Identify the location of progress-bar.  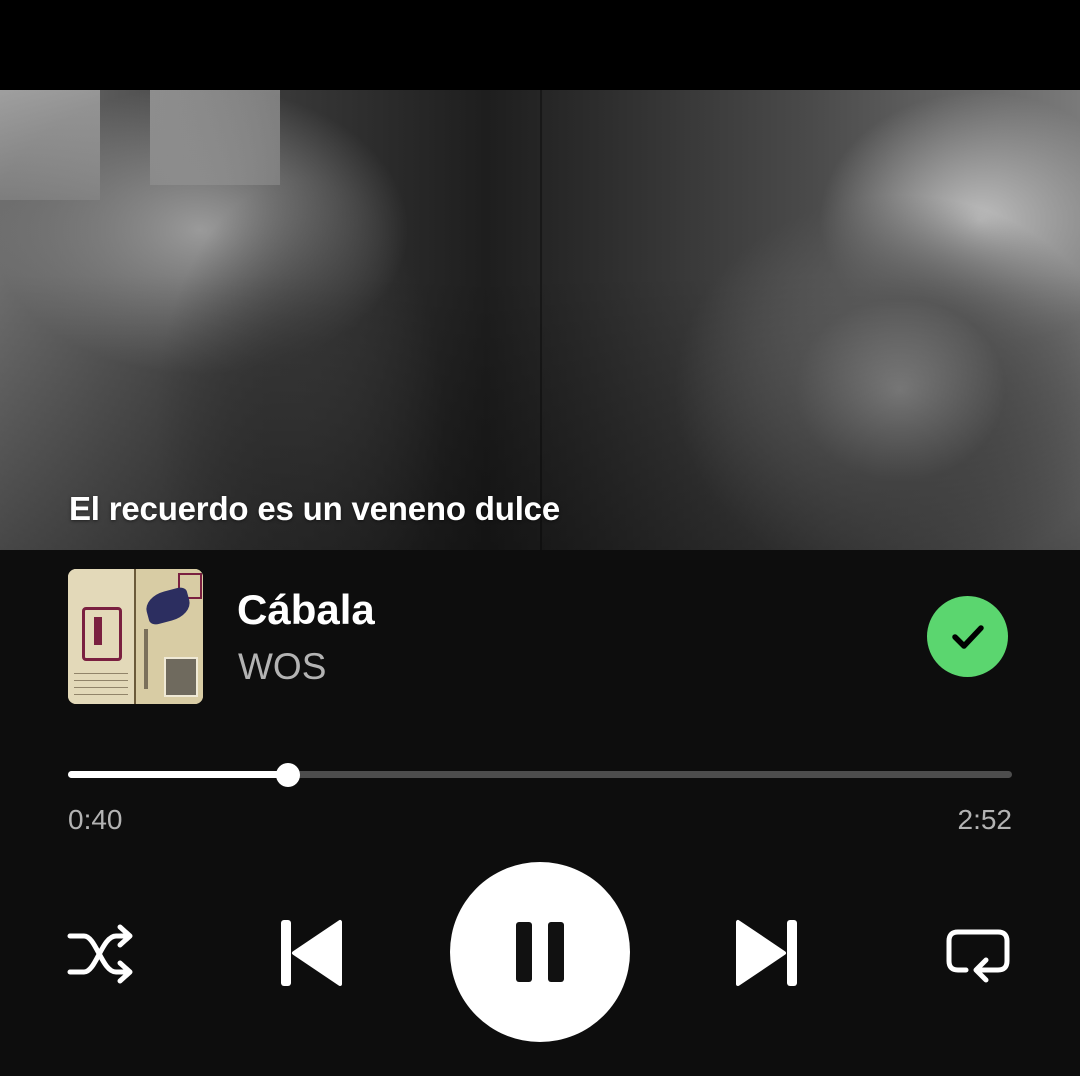
(540, 774).